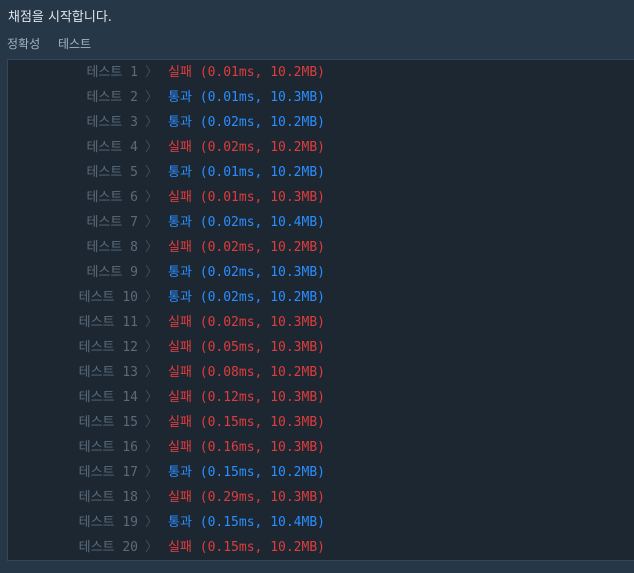 Image resolution: width=634 pixels, height=573 pixels. I want to click on result-detail: (0.05ms, 10.3MB), so click(258, 347).